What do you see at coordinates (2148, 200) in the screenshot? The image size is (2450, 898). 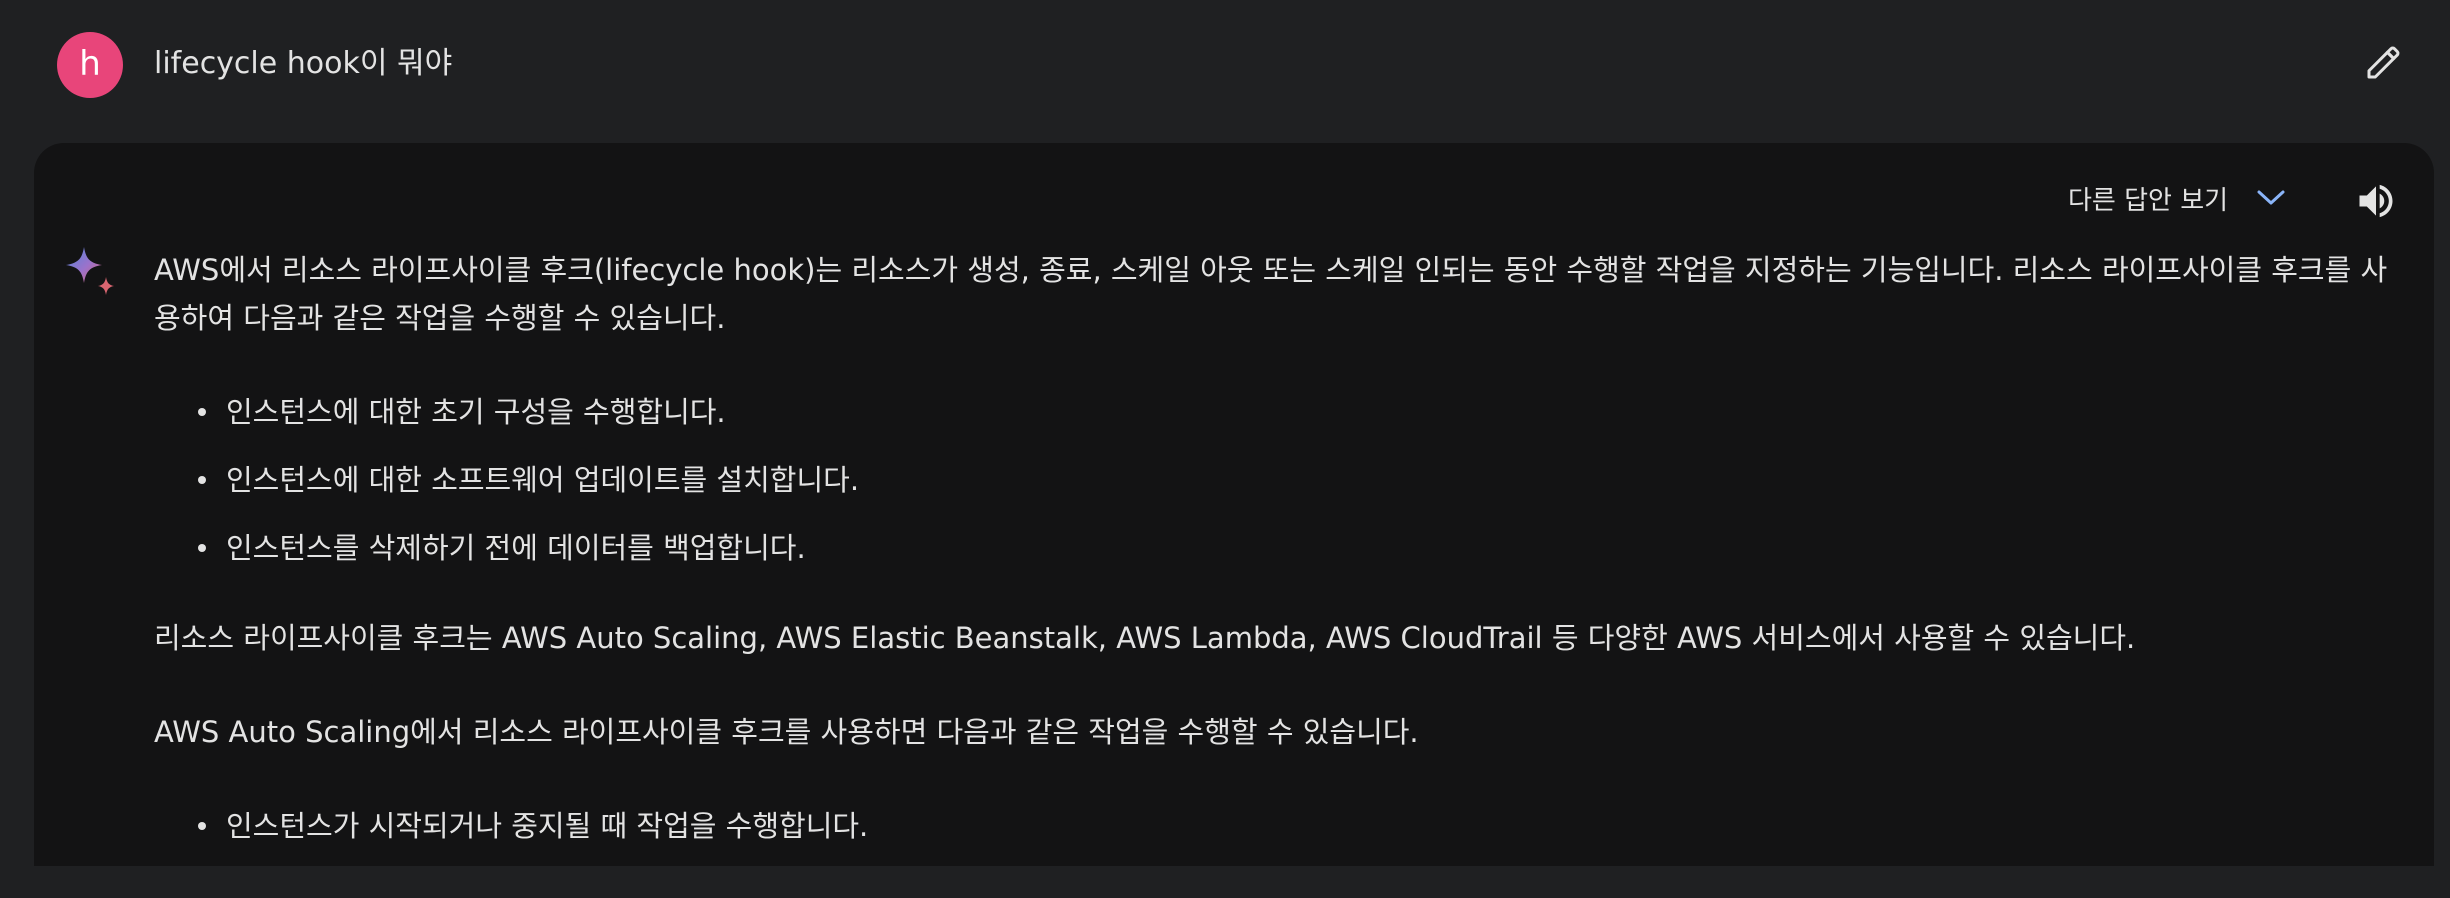 I see `show-drafts-label: 다른 답안 보기` at bounding box center [2148, 200].